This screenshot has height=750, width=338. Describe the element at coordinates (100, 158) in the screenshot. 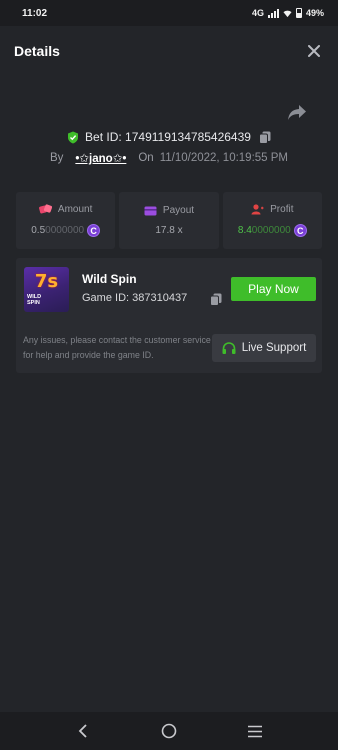

I see `username-link: •✩jano✩•` at that location.